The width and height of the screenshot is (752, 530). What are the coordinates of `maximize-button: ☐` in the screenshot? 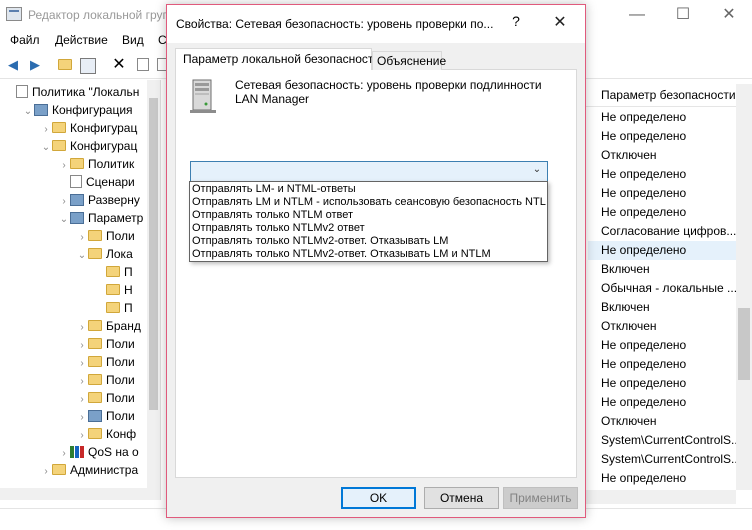 It's located at (683, 15).